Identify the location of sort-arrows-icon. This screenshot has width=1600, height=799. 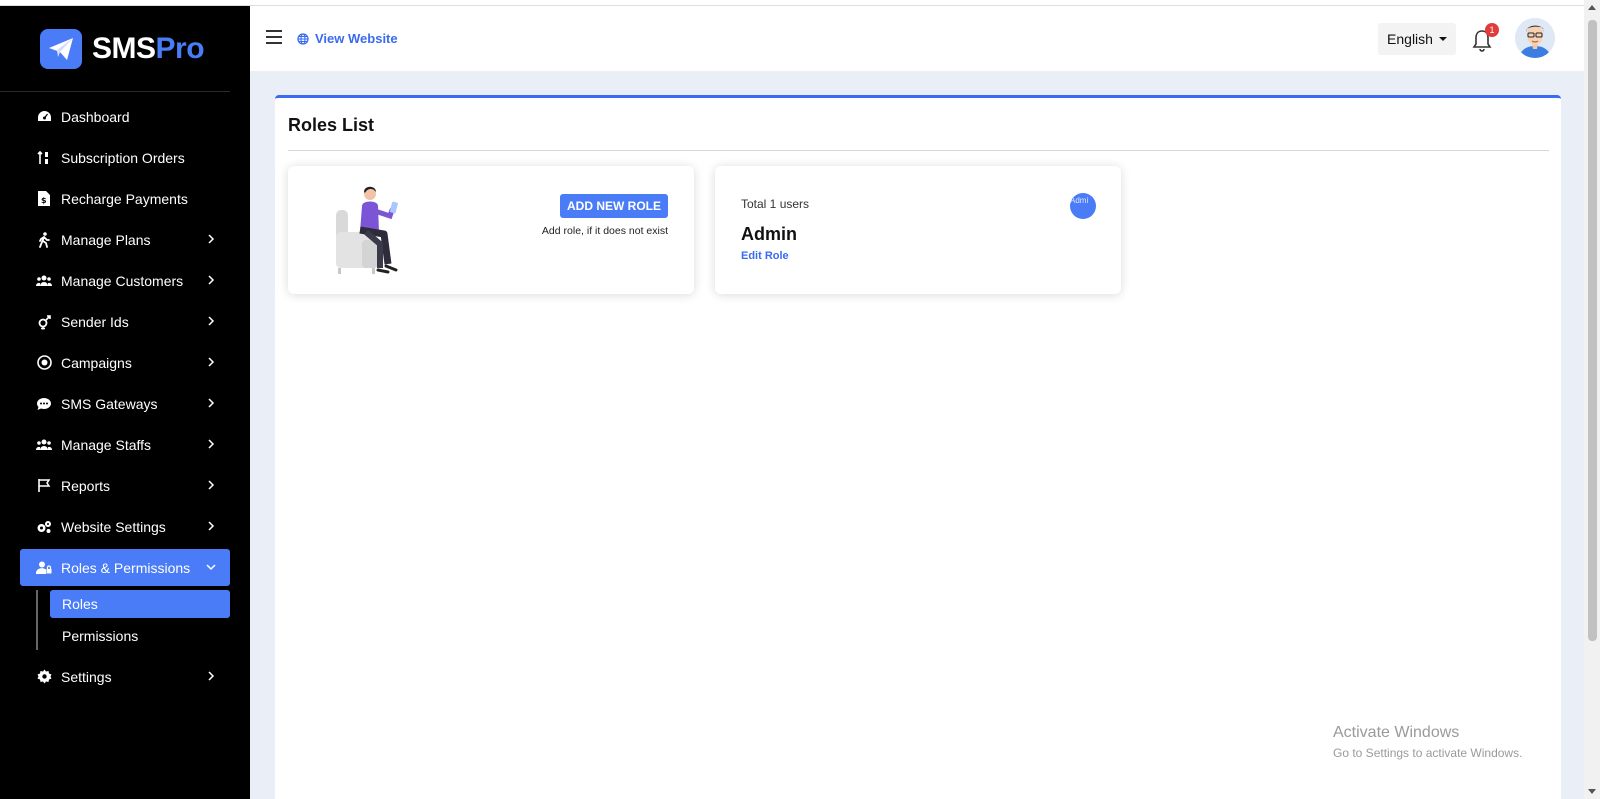
(44, 158).